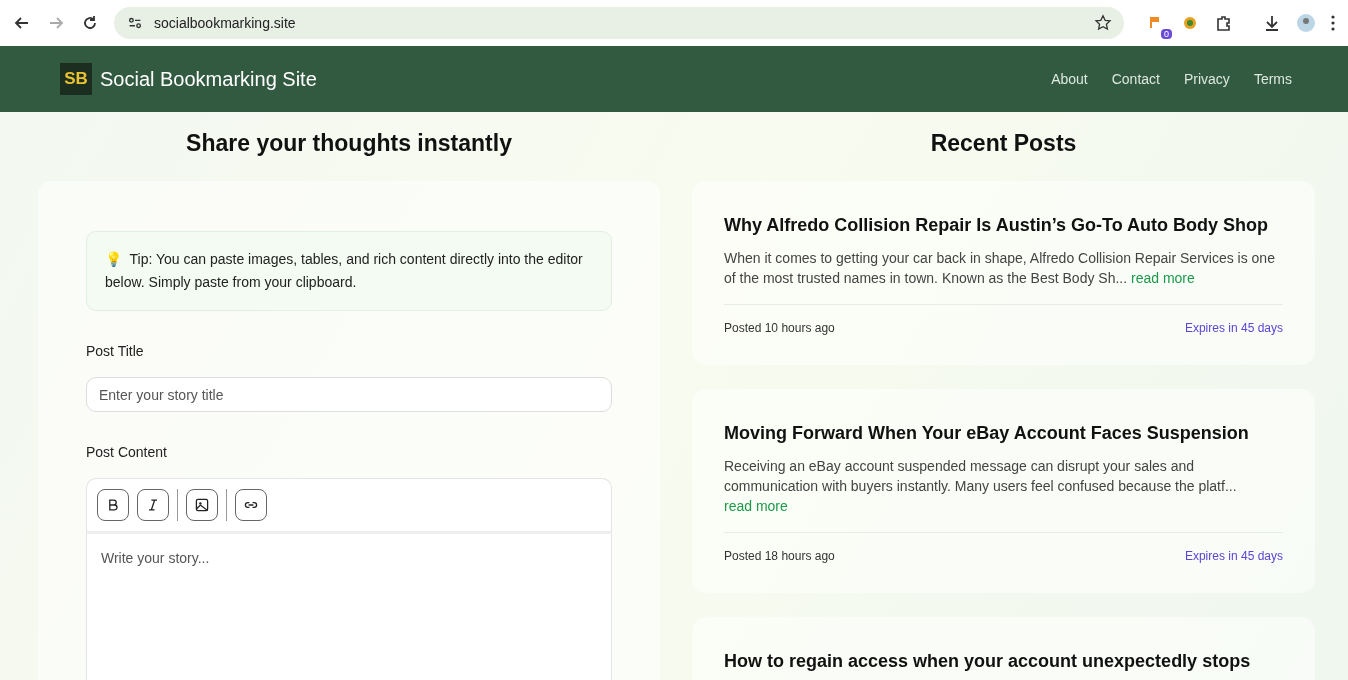 The width and height of the screenshot is (1348, 680). What do you see at coordinates (1272, 79) in the screenshot?
I see `nav-link: Terms` at bounding box center [1272, 79].